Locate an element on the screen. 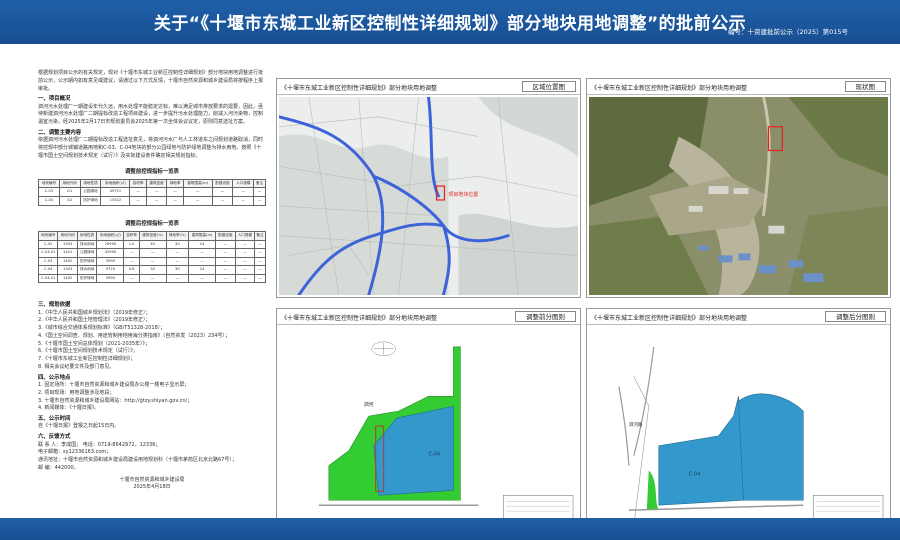 The image size is (900, 540). table-cell: C-03 is located at coordinates (48, 261).